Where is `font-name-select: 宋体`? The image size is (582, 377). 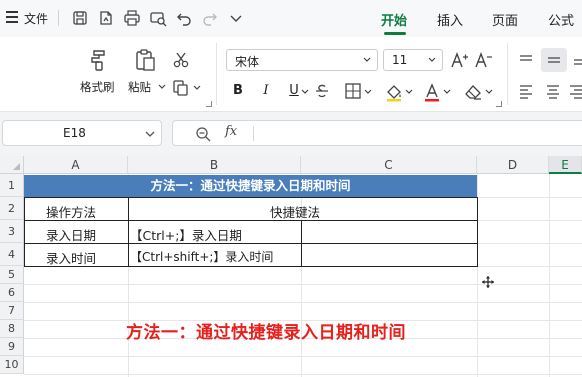
font-name-select: 宋体 is located at coordinates (302, 60).